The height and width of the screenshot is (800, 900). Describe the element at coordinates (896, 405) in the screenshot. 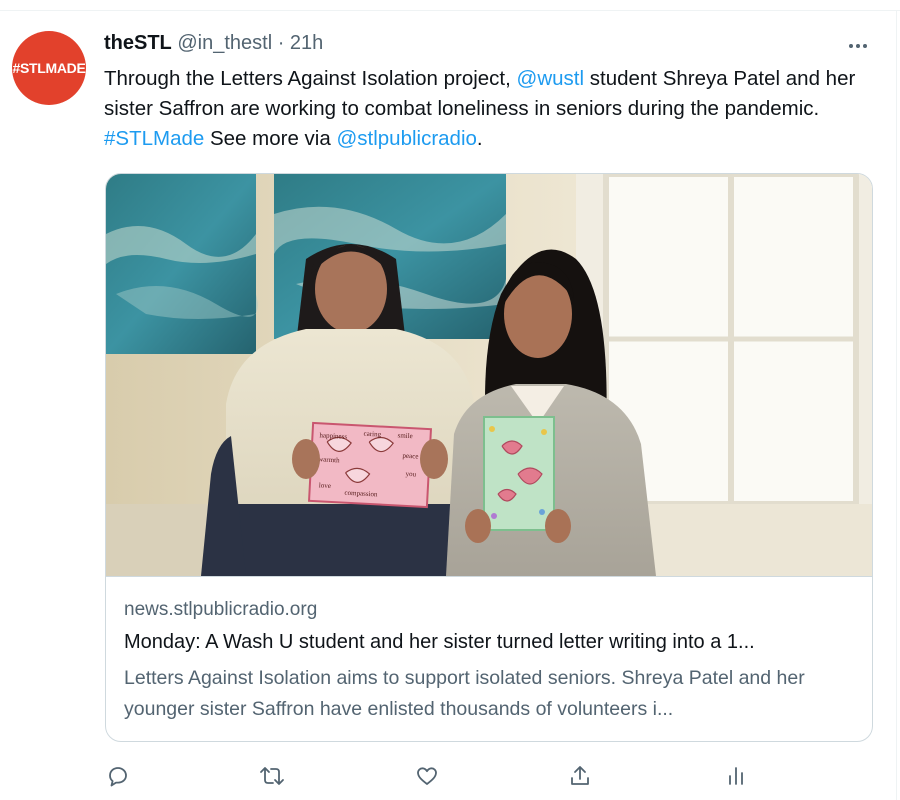

I see `timeline-border` at that location.